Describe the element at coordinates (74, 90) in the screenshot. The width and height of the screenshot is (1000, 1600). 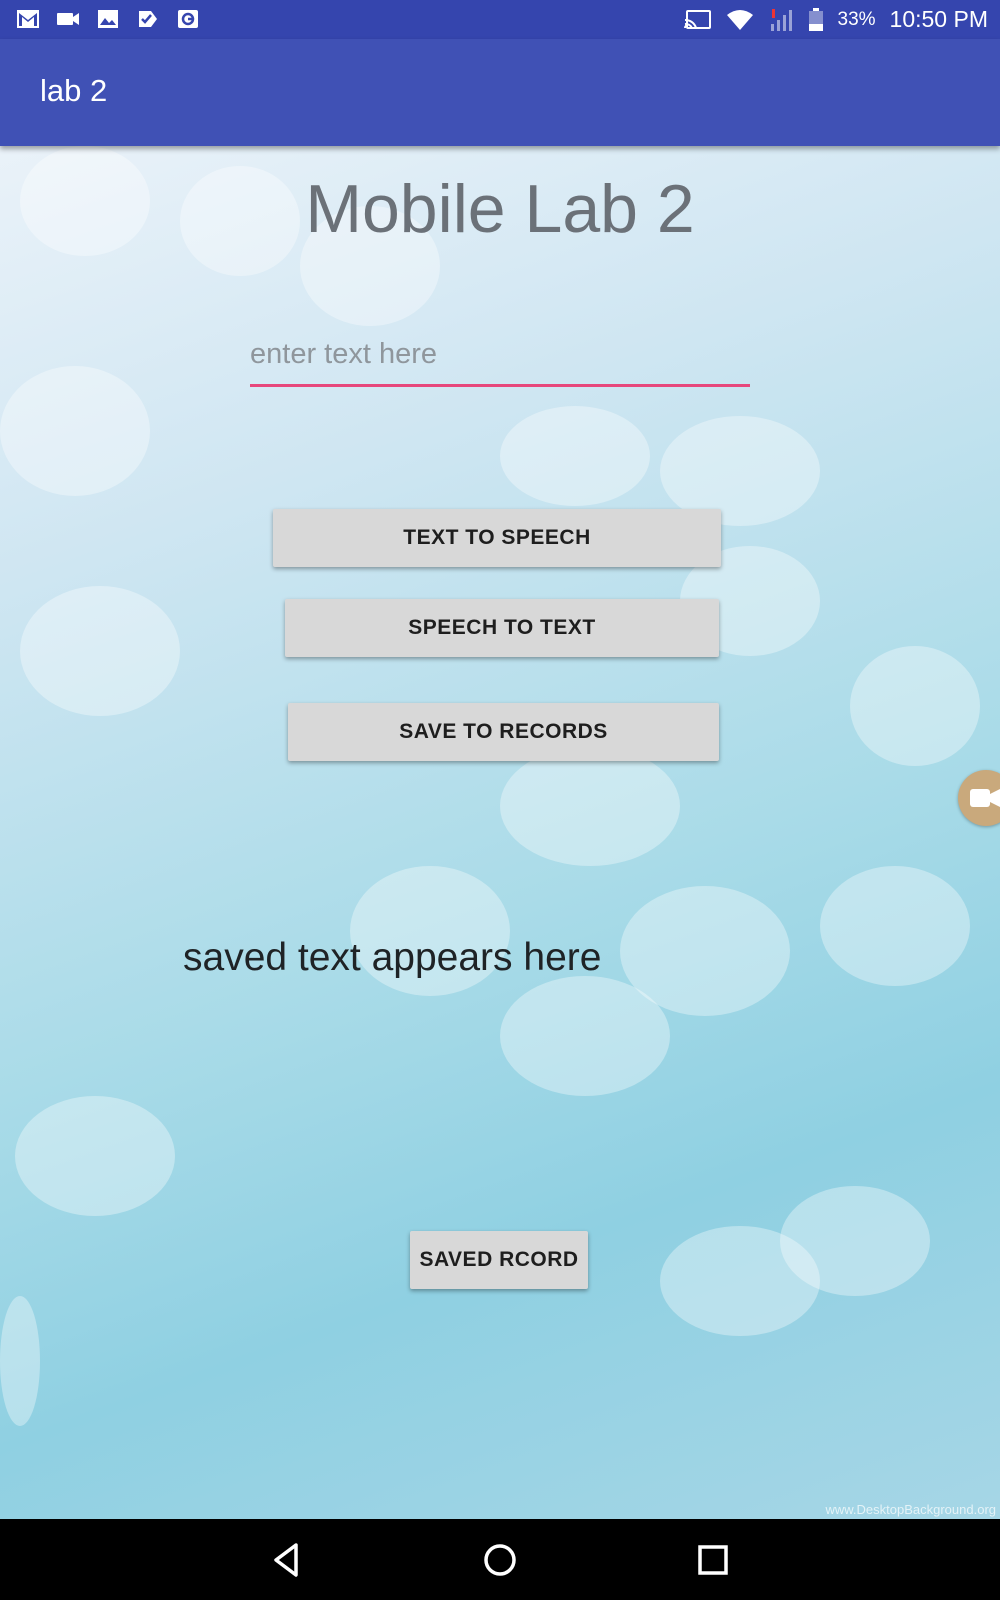
I see `app-title: lab 2` at that location.